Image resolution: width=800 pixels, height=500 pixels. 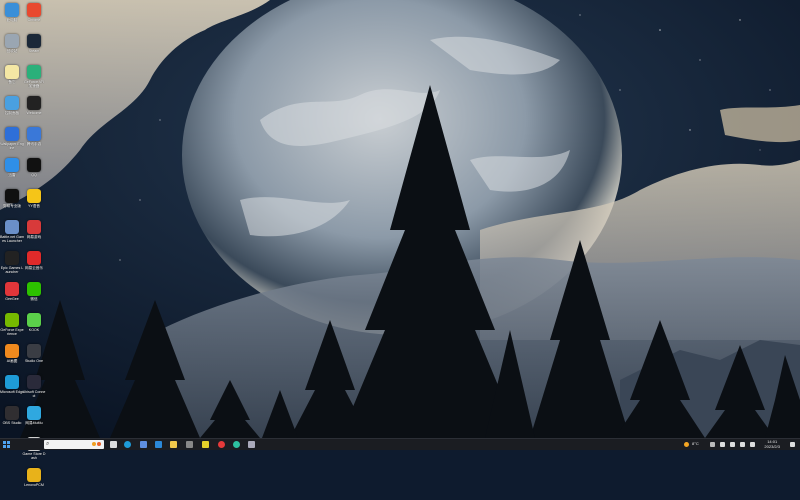 I want to click on desktop-icon-label: LenovoPCM, so click(x=34, y=485).